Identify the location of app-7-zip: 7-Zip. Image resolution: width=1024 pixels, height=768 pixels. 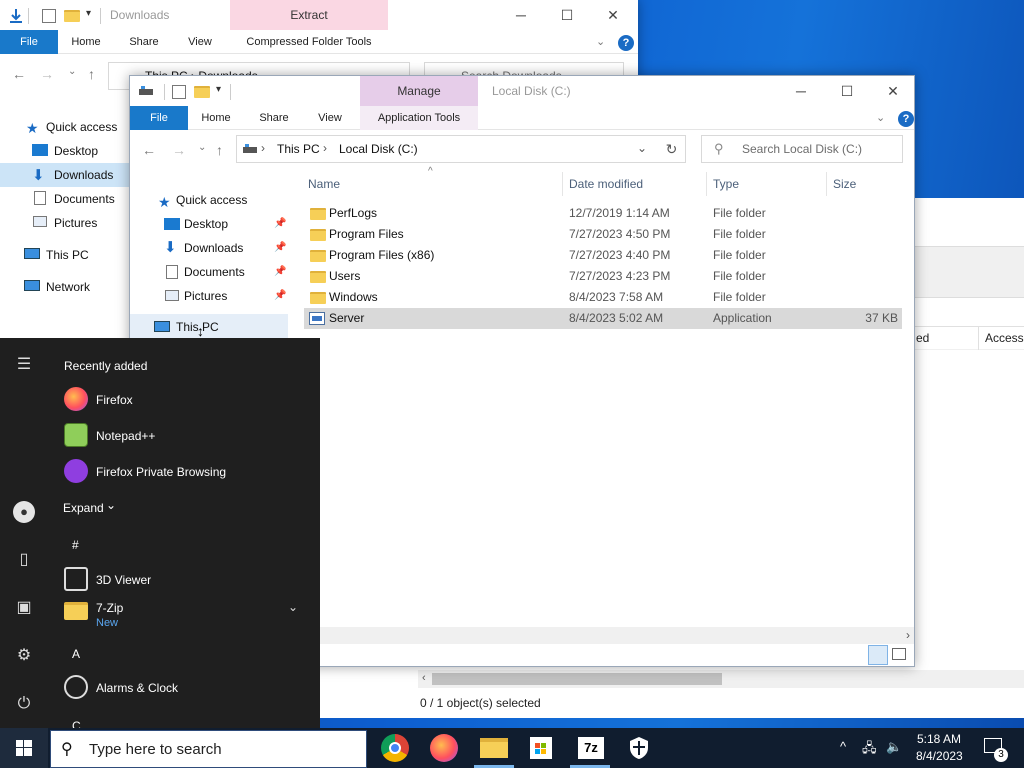
(109, 608).